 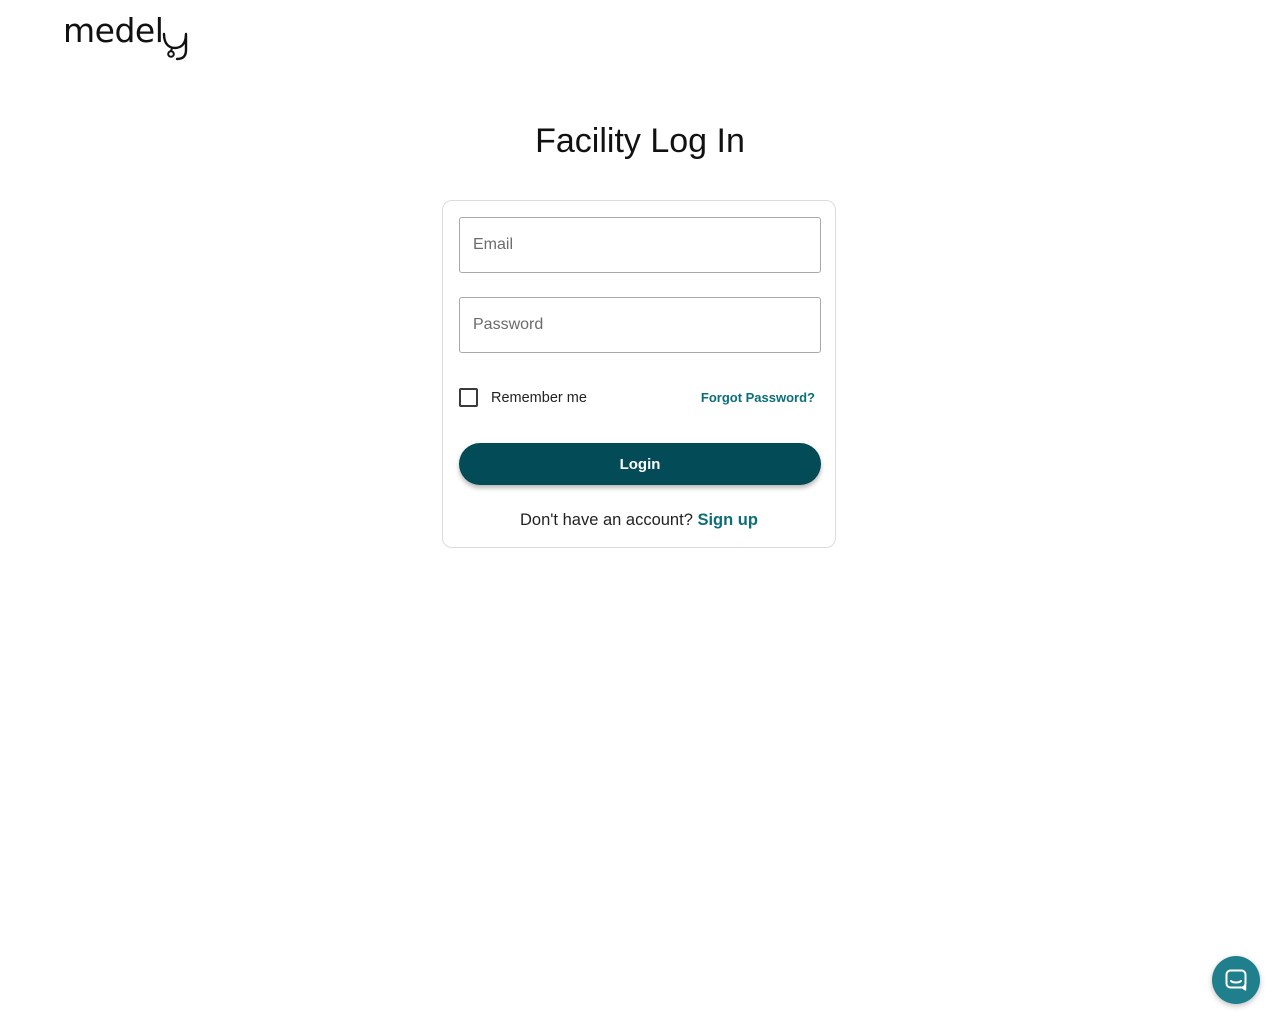 What do you see at coordinates (727, 520) in the screenshot?
I see `signup-link: Sign up` at bounding box center [727, 520].